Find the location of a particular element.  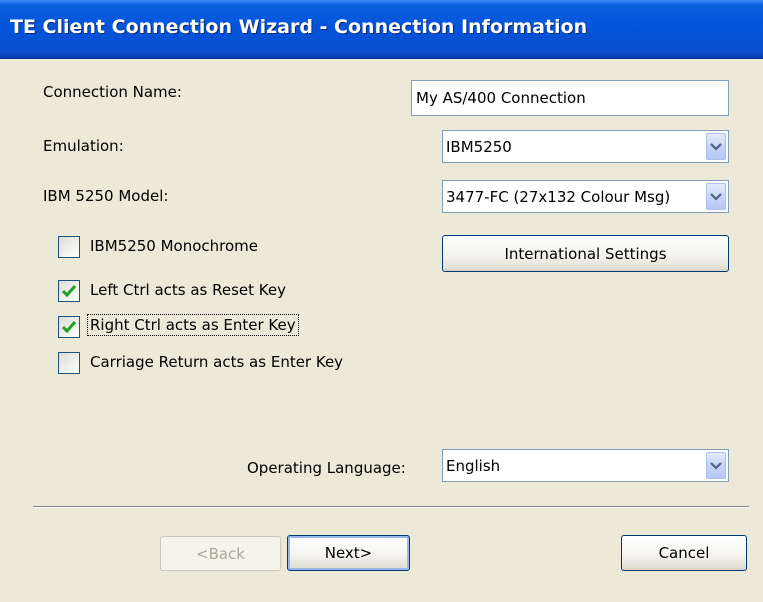

carriage-return-checkbox is located at coordinates (69, 363).